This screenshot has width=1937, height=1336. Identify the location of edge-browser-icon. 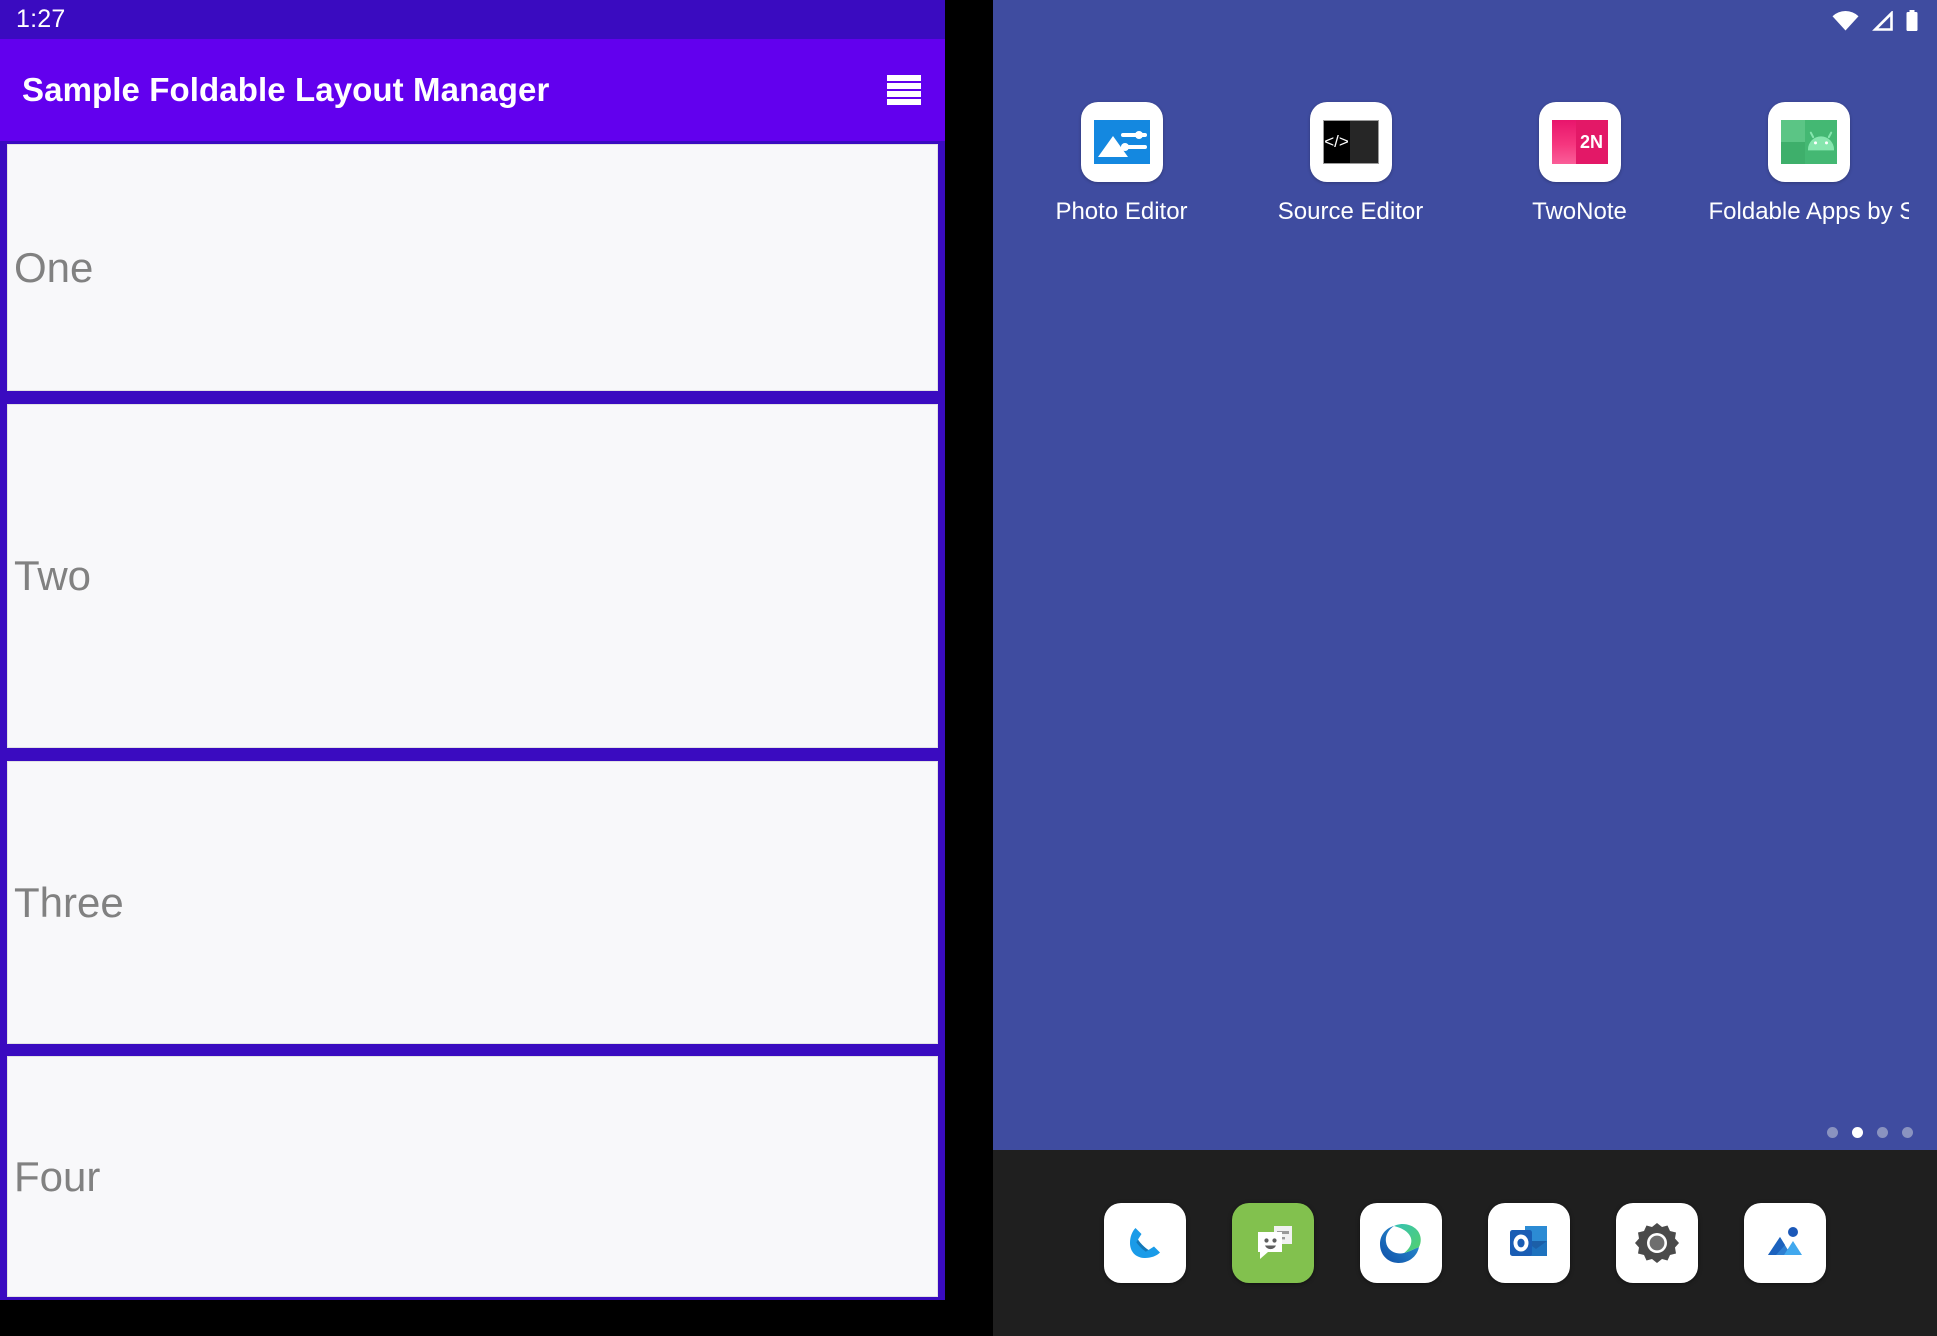
(1401, 1243).